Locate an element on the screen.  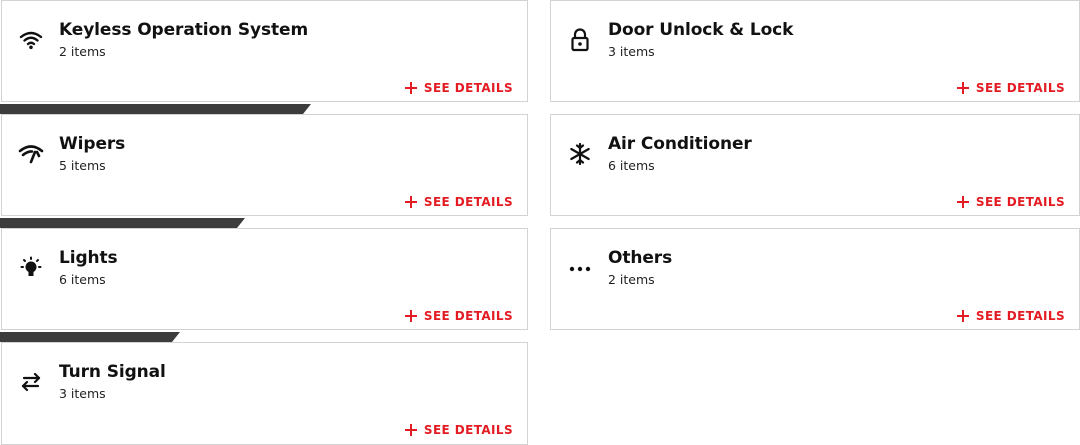
card-title: Air Conditioner is located at coordinates (680, 144).